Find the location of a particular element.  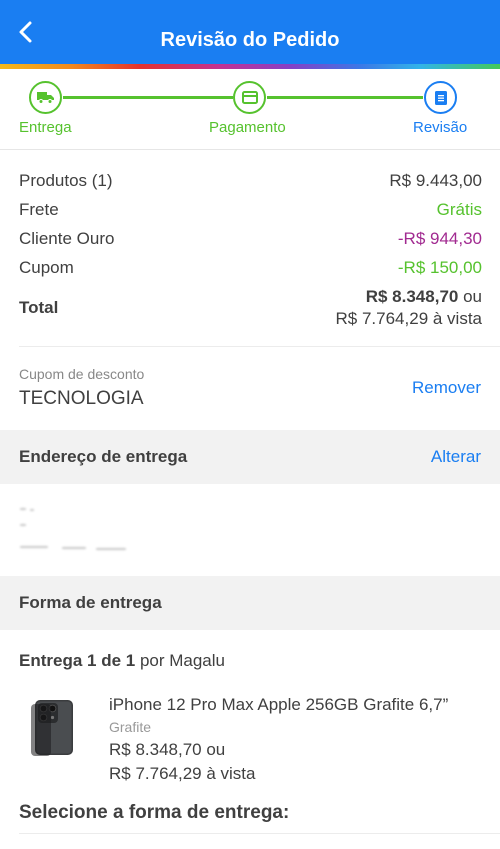

divider is located at coordinates (259, 833).